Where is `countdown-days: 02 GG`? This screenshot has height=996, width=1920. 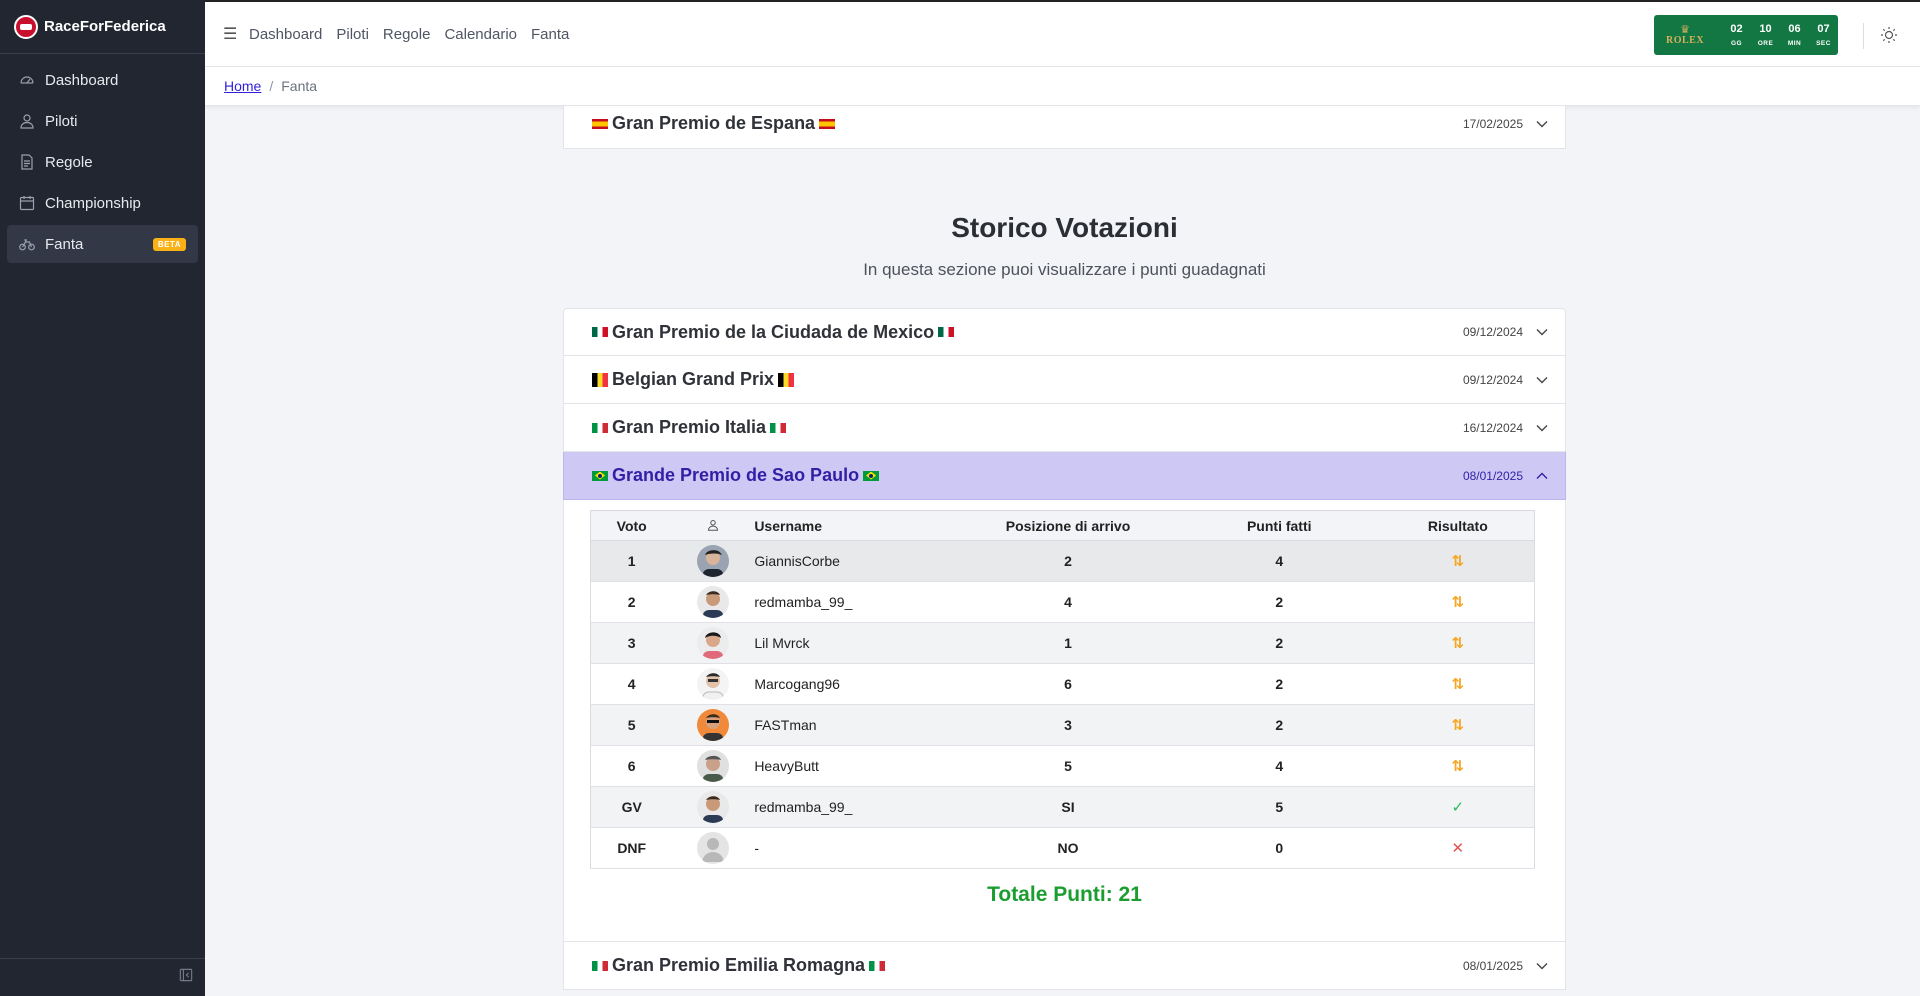 countdown-days: 02 GG is located at coordinates (1736, 35).